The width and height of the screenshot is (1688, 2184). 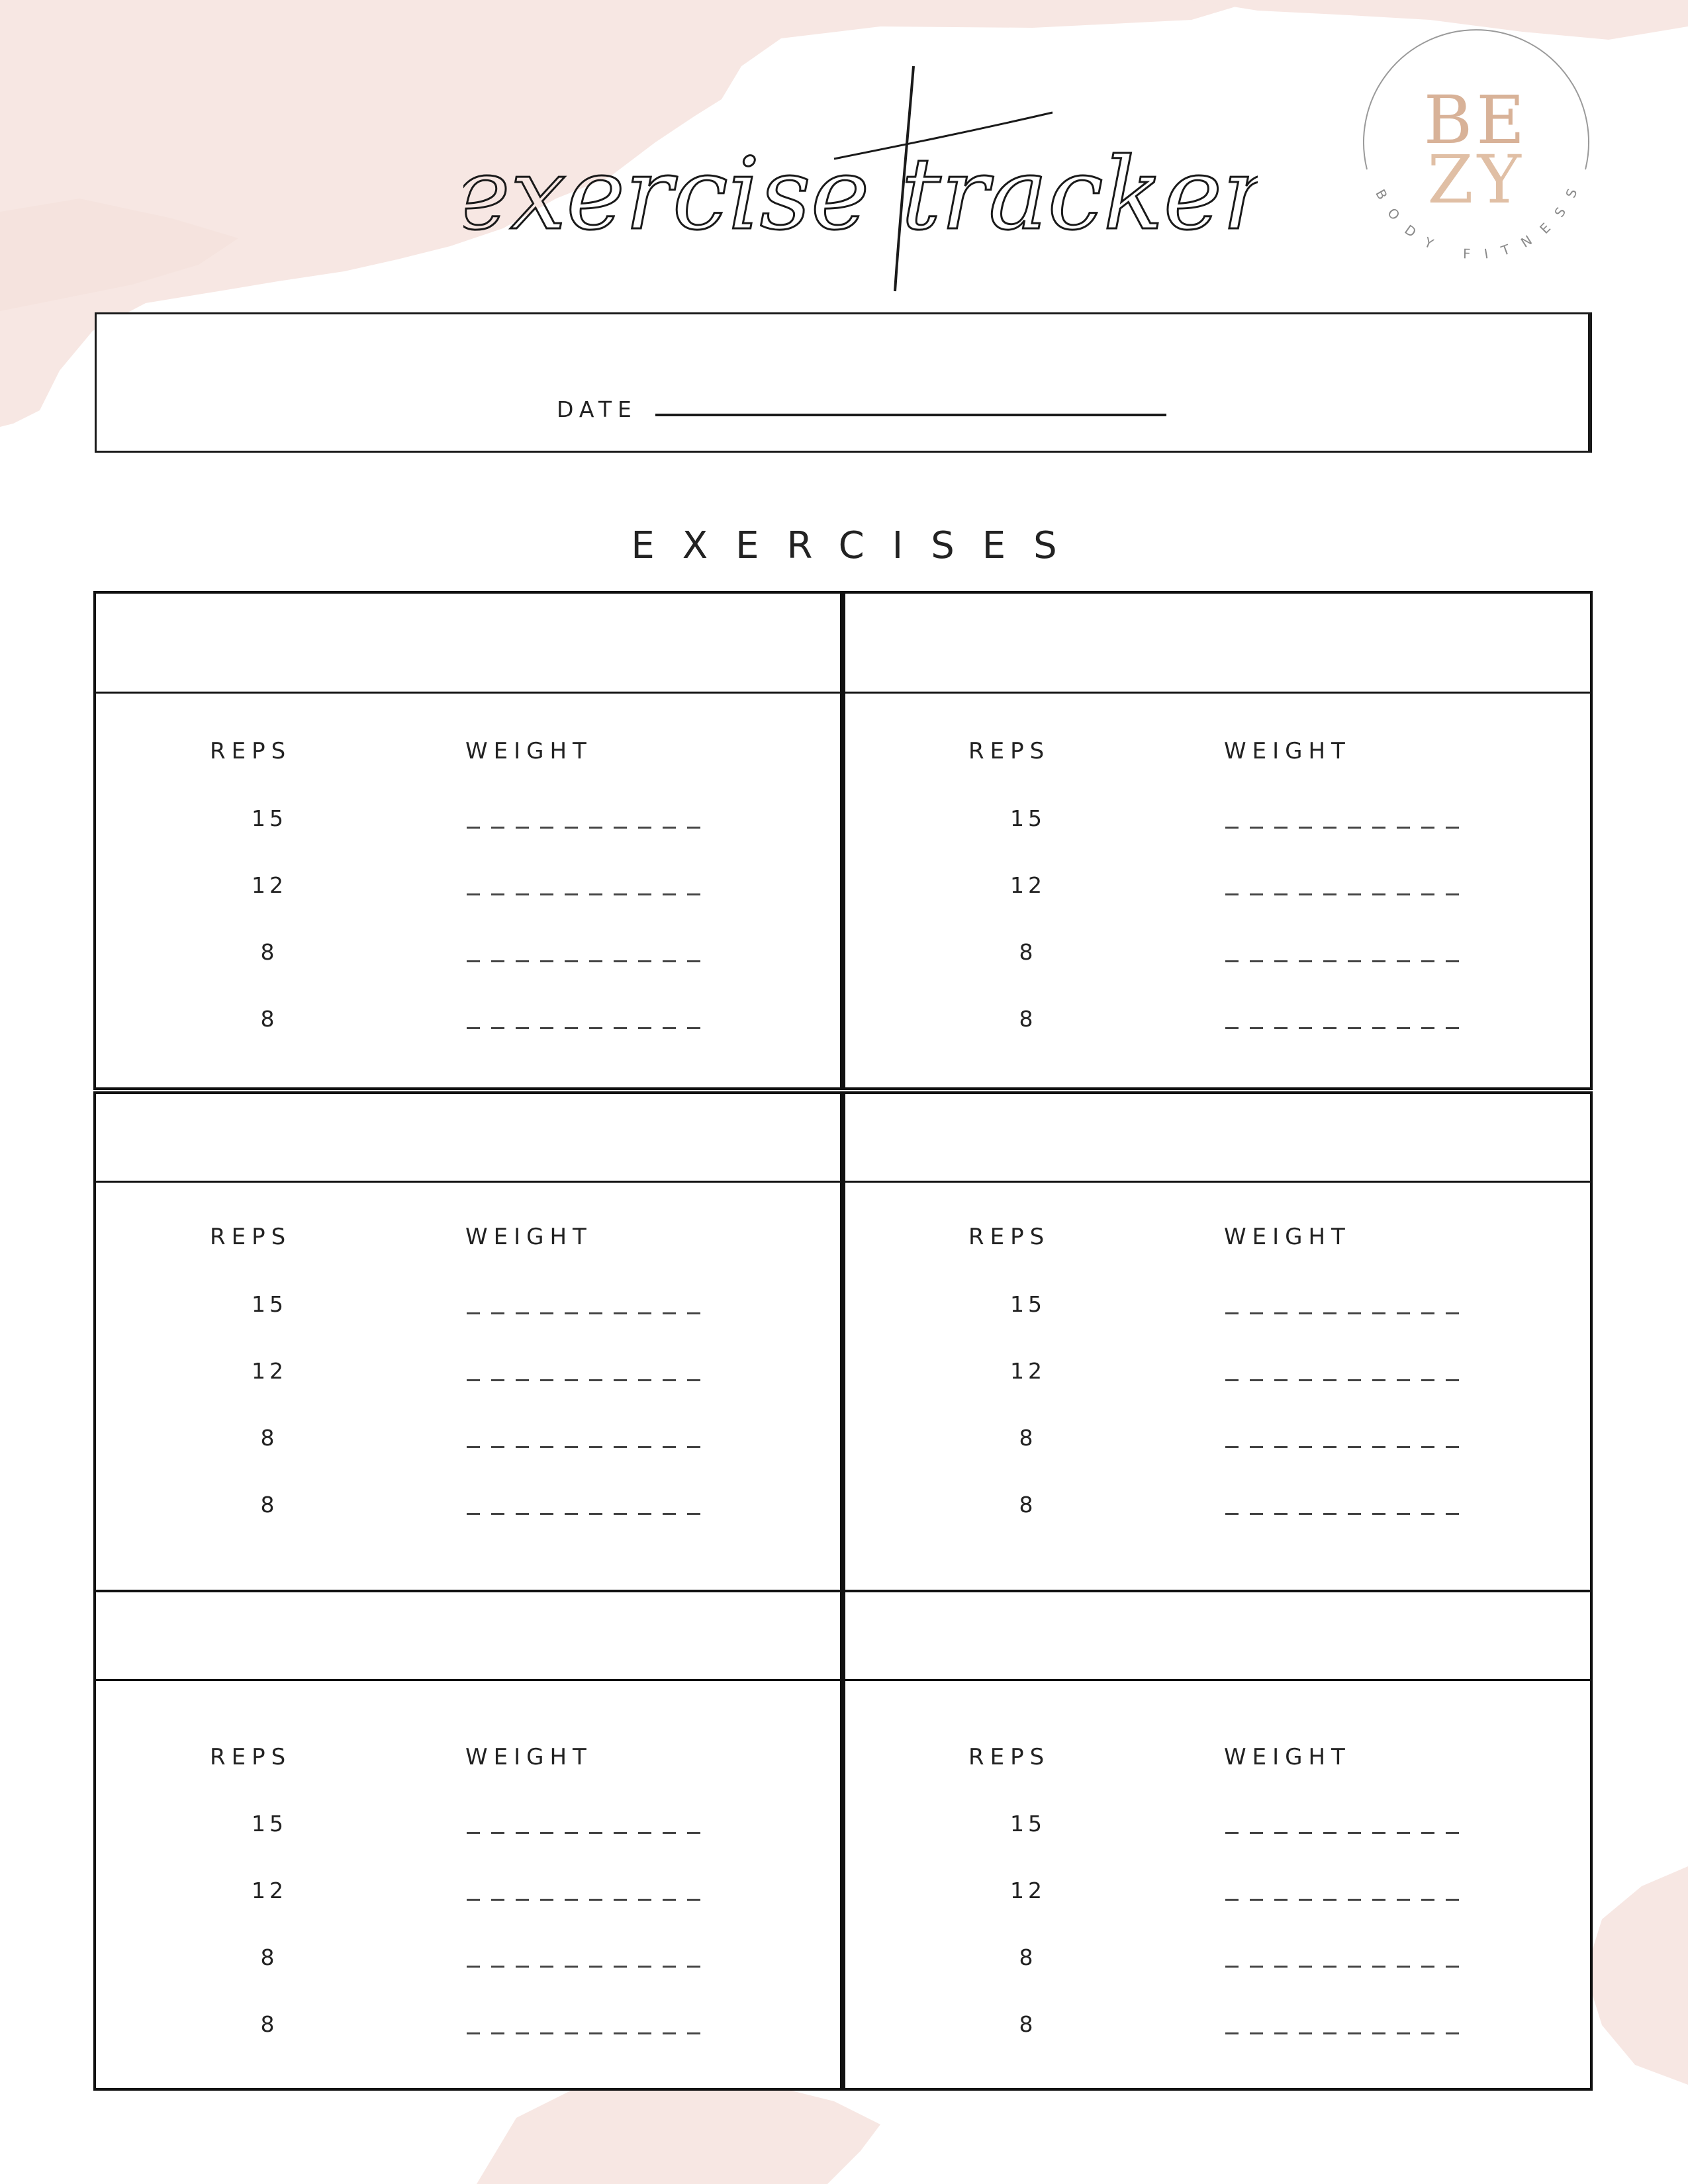 I want to click on page-title: exercise tracker, so click(x=860, y=179).